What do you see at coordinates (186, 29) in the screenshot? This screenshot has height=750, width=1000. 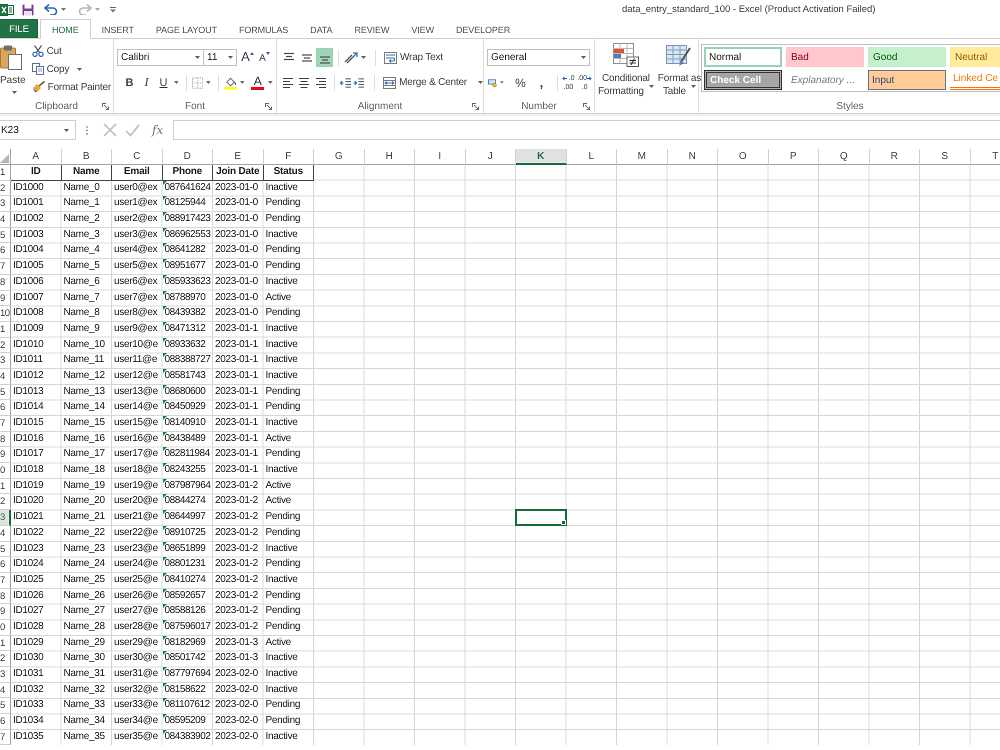 I see `ribbon-tab: PAGE LAYOUT` at bounding box center [186, 29].